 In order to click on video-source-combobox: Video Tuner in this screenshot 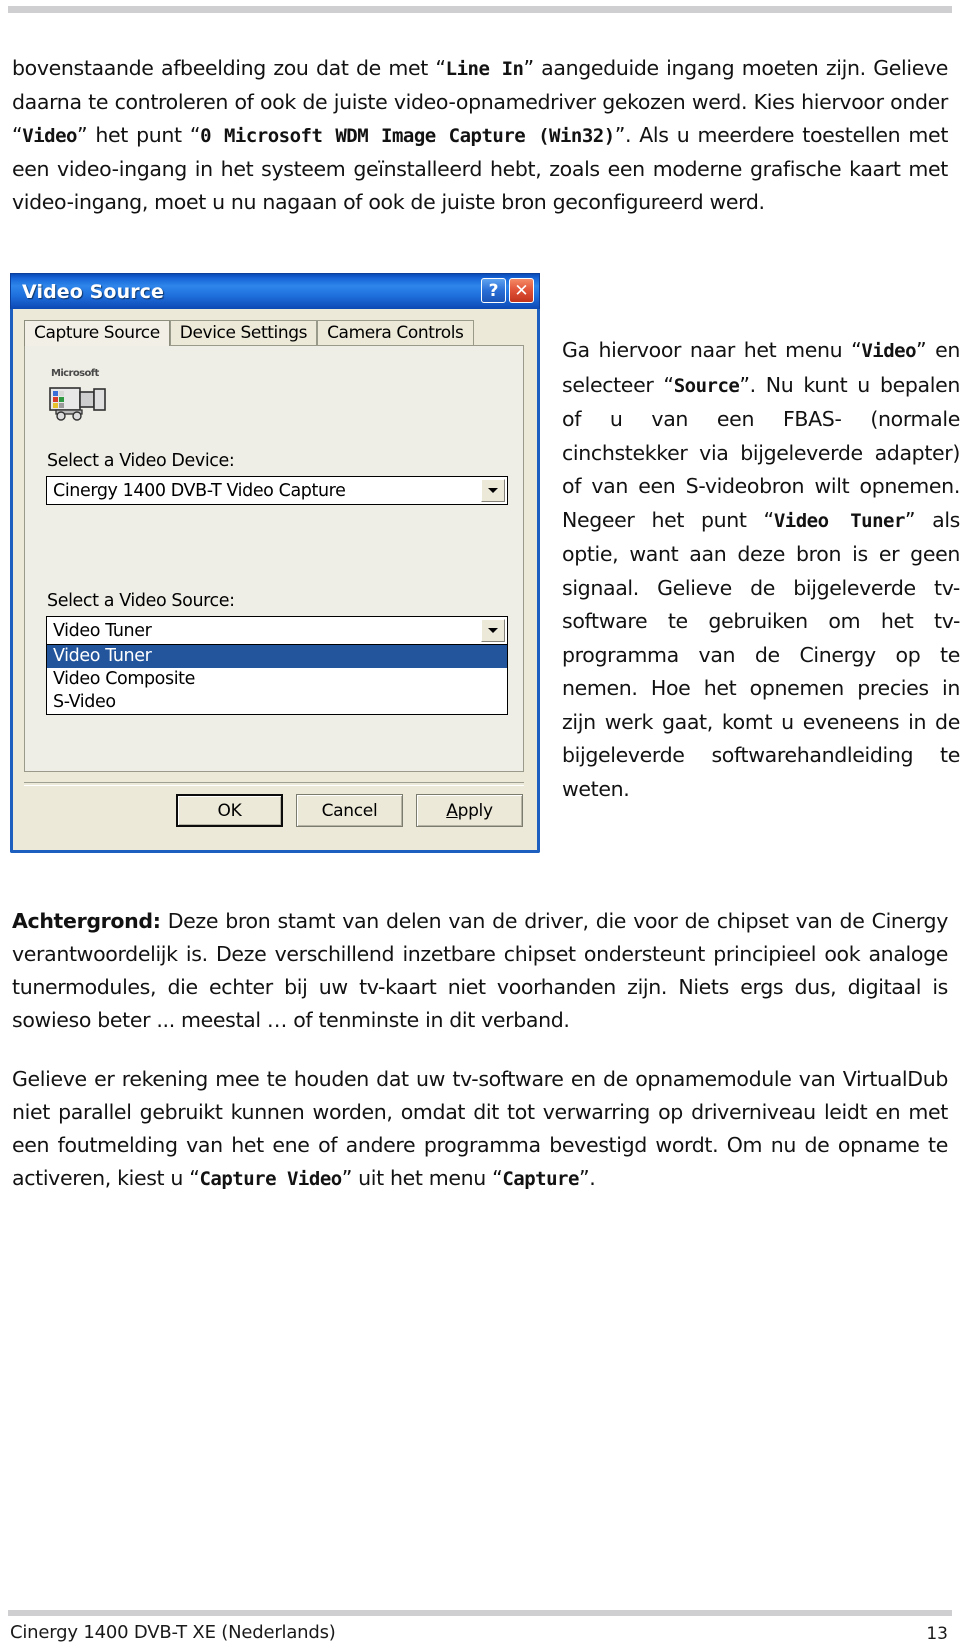, I will do `click(277, 630)`.